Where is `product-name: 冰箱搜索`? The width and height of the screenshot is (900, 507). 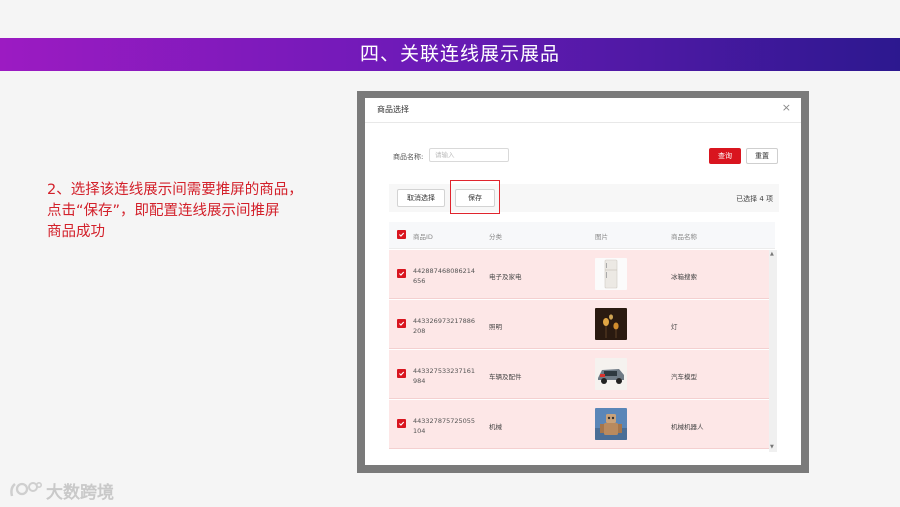
product-name: 冰箱搜索 is located at coordinates (684, 277).